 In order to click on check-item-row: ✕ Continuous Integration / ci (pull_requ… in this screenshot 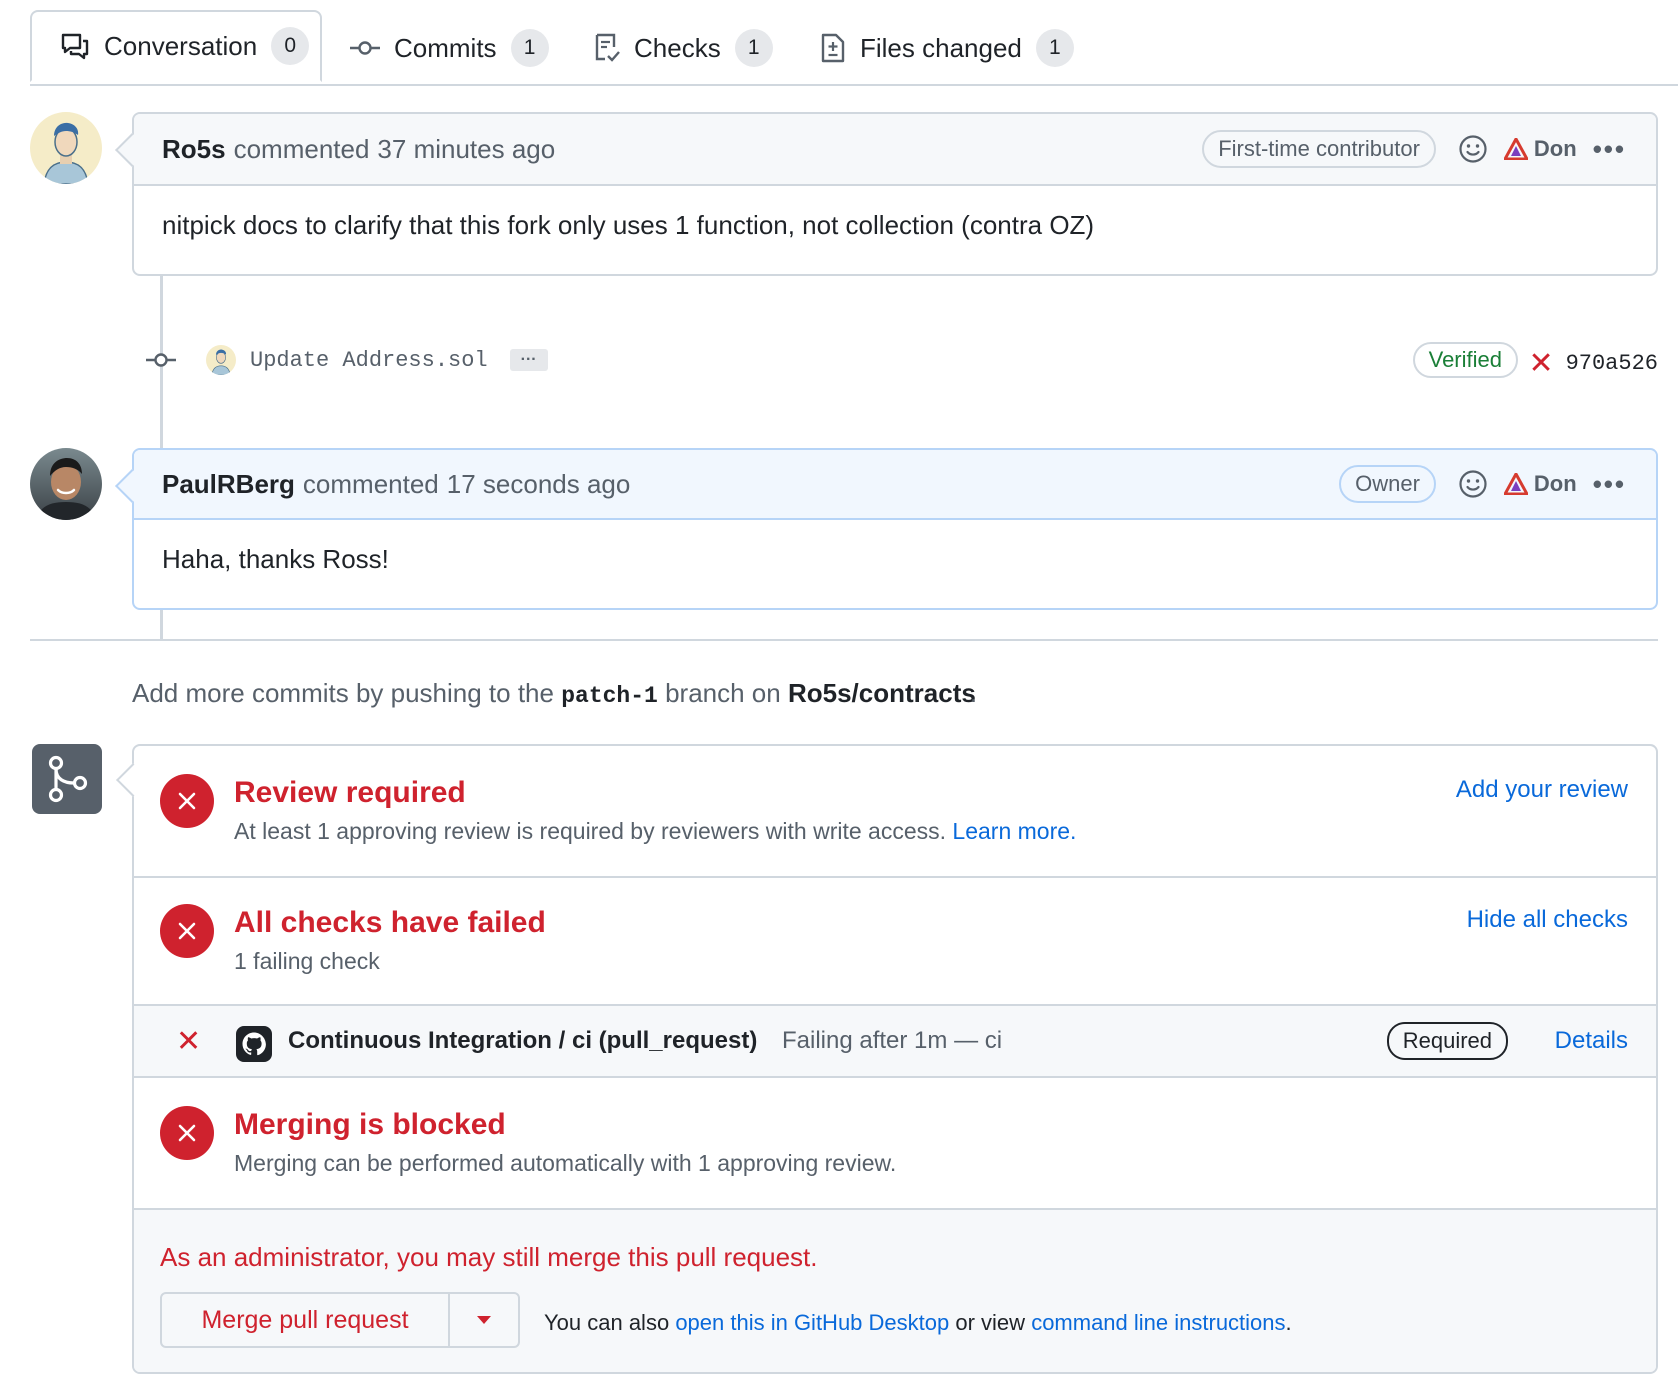, I will do `click(895, 1041)`.